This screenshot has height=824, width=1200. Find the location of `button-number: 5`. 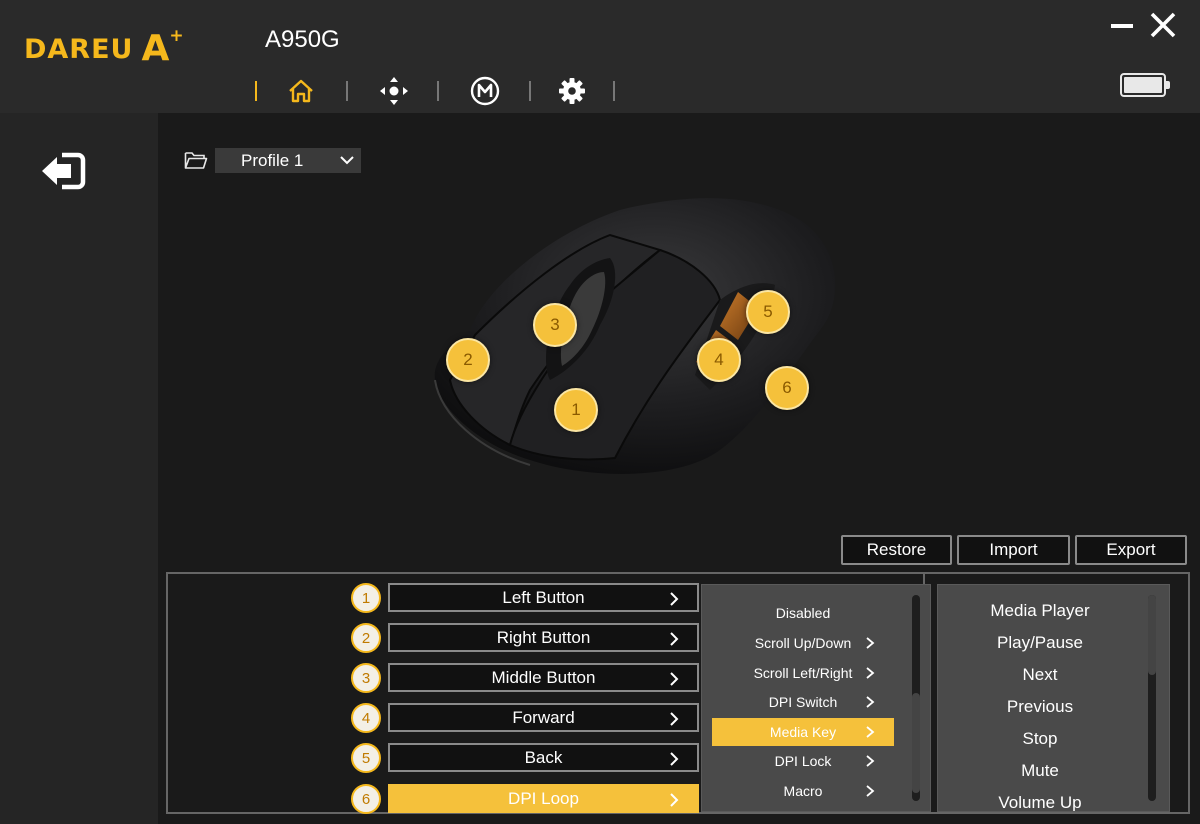

button-number: 5 is located at coordinates (366, 758).